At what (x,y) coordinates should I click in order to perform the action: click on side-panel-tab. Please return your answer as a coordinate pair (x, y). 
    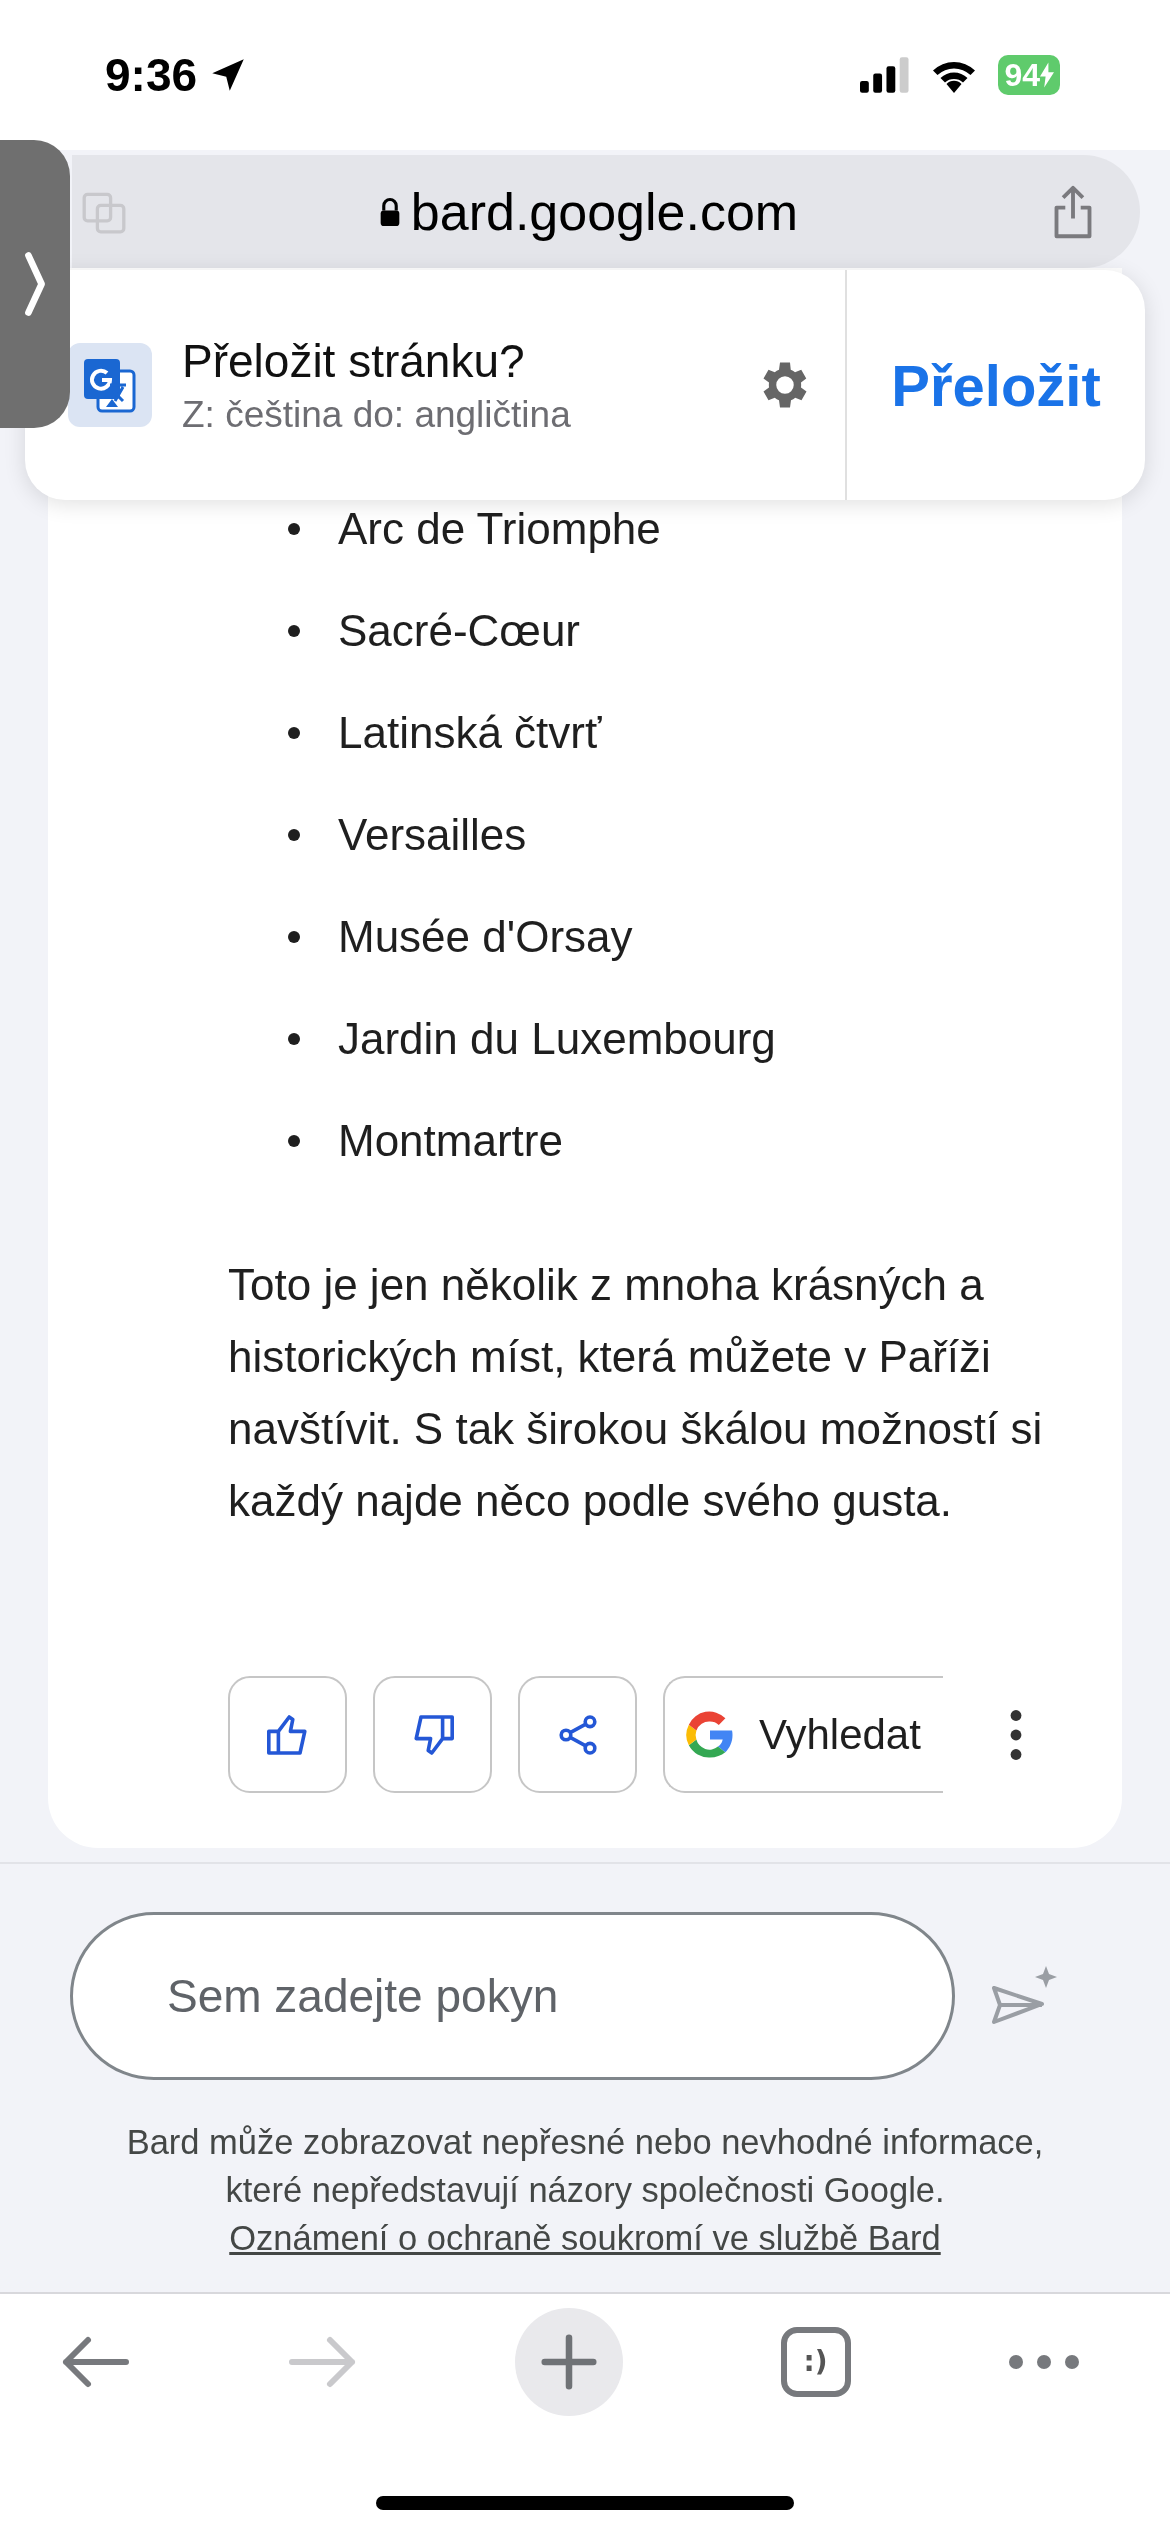
    Looking at the image, I should click on (35, 284).